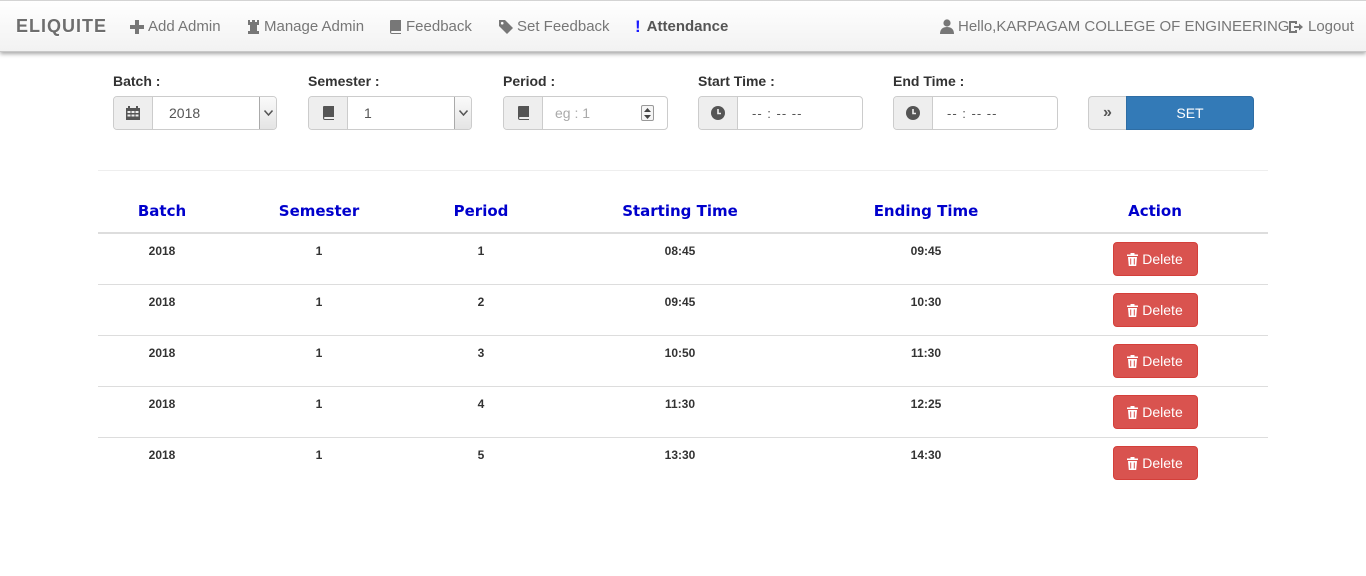 This screenshot has height=576, width=1366. What do you see at coordinates (800, 113) in the screenshot?
I see `start-time-input: -- : -- --` at bounding box center [800, 113].